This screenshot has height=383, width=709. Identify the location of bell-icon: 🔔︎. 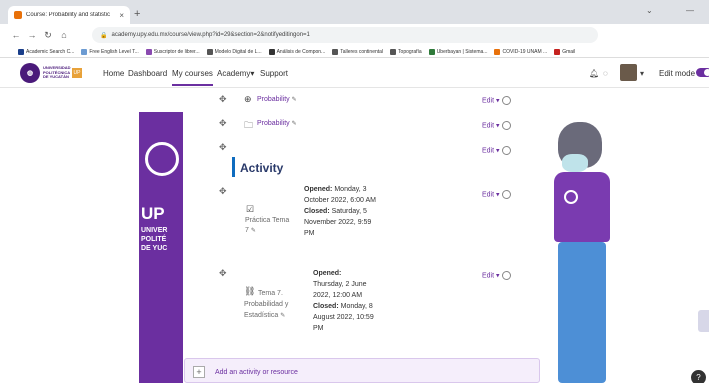
(594, 73).